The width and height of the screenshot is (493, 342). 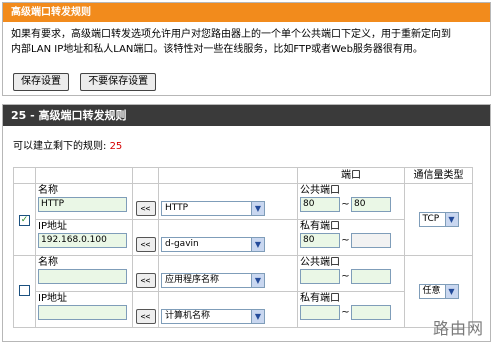 I want to click on rule-1-checkbox: ✓, so click(x=24, y=220).